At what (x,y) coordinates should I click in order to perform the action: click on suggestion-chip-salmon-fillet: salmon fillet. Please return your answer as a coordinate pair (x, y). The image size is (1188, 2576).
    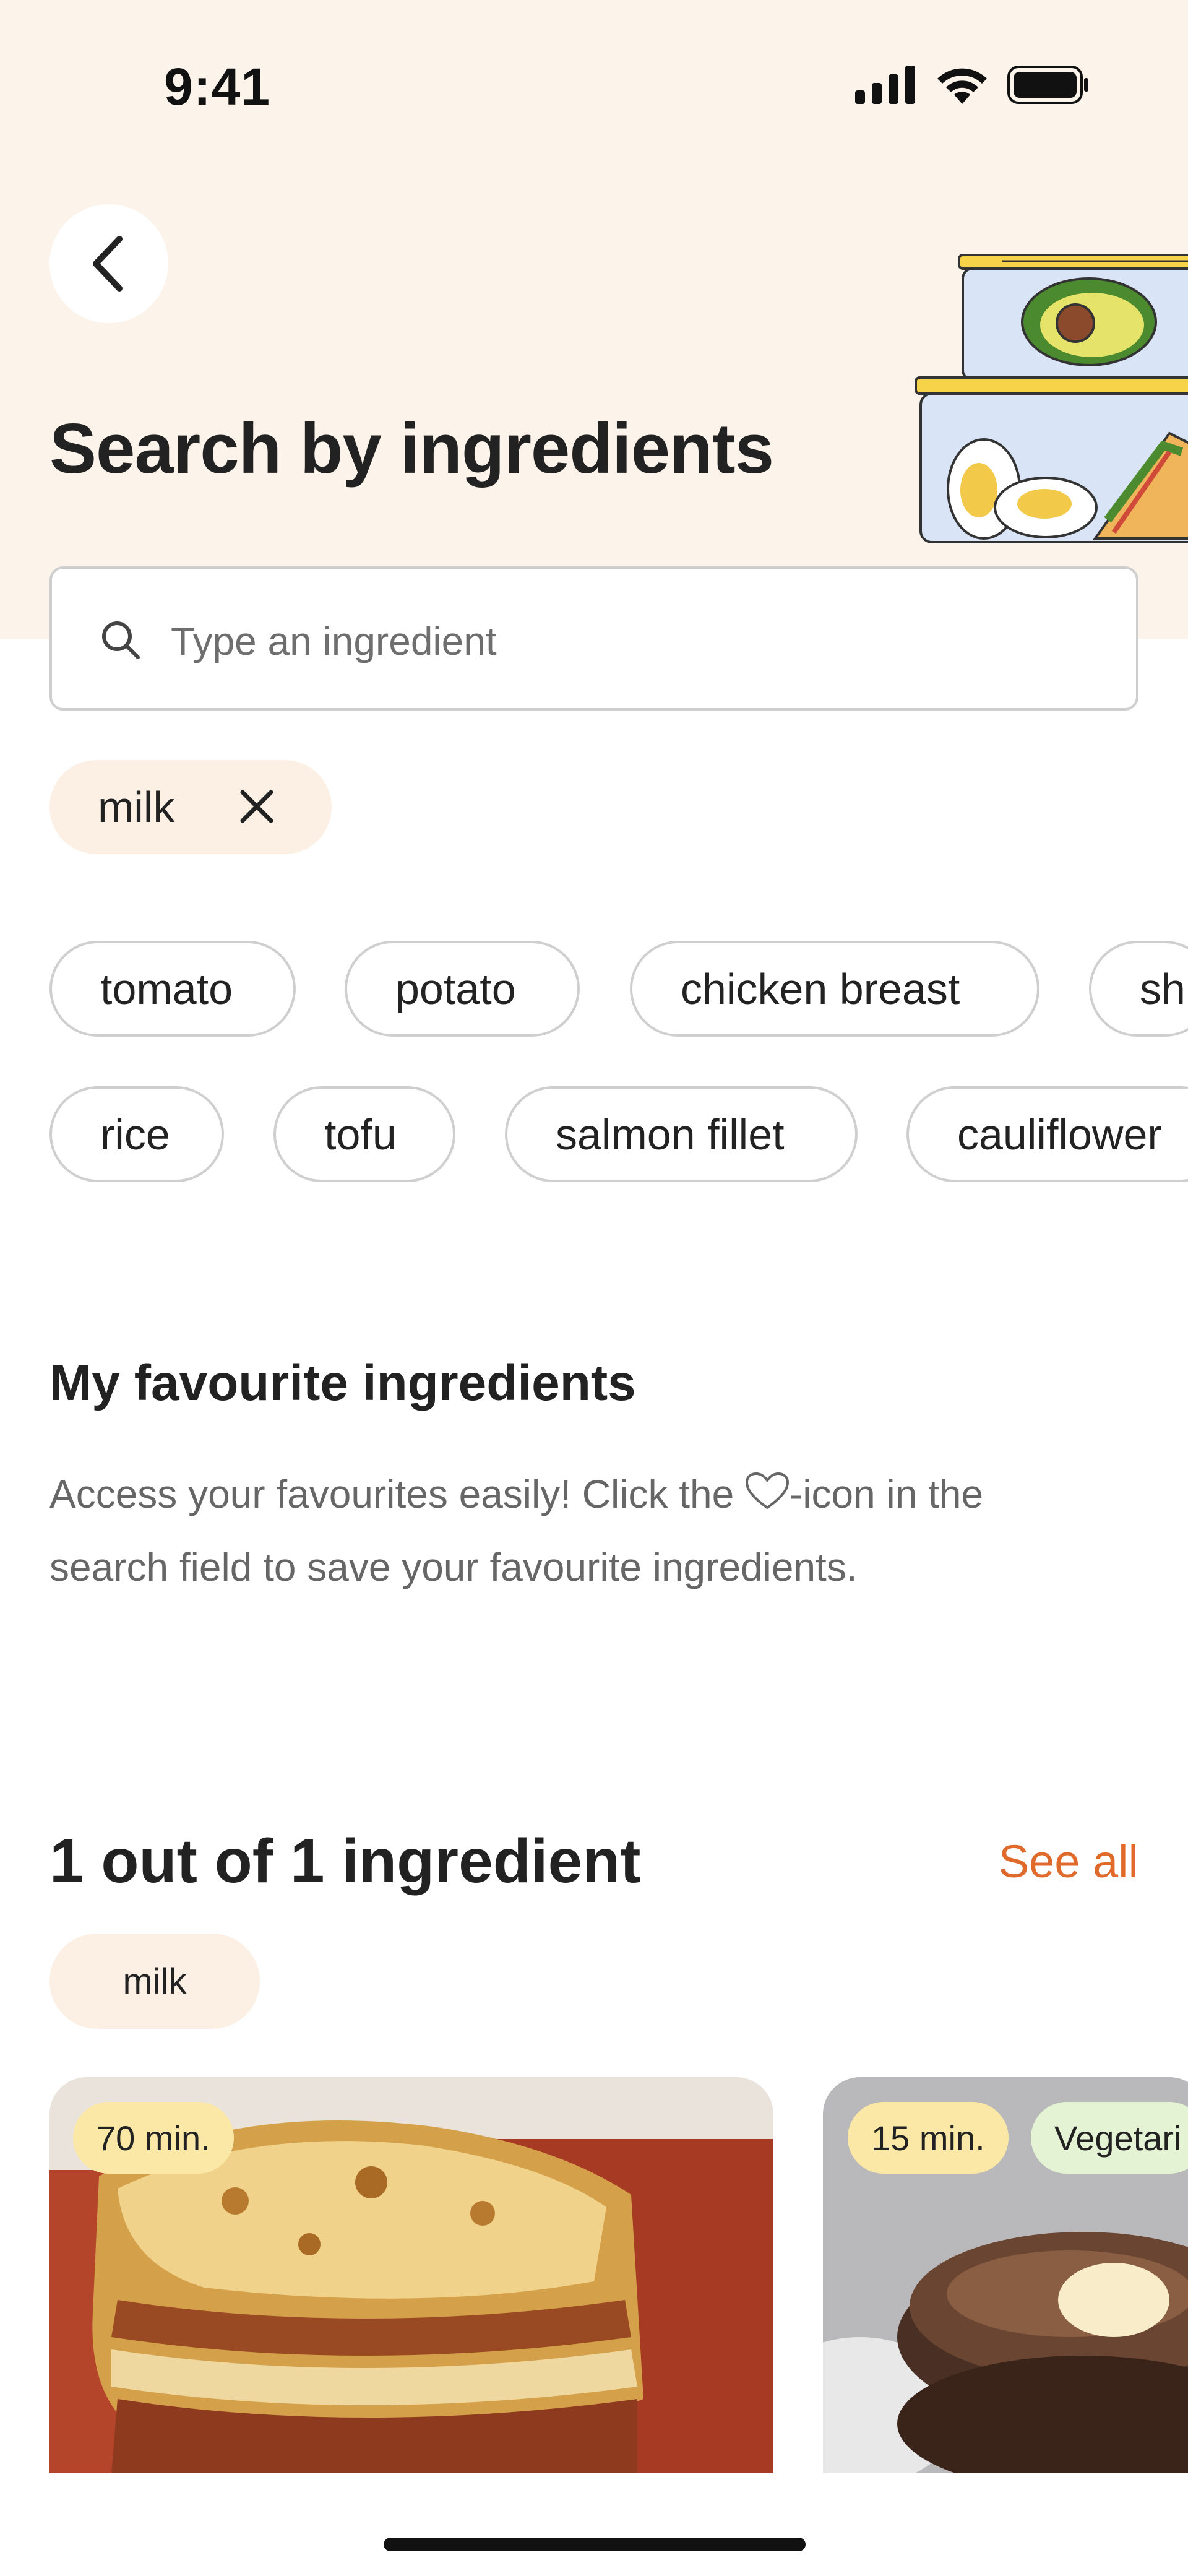
    Looking at the image, I should click on (681, 1134).